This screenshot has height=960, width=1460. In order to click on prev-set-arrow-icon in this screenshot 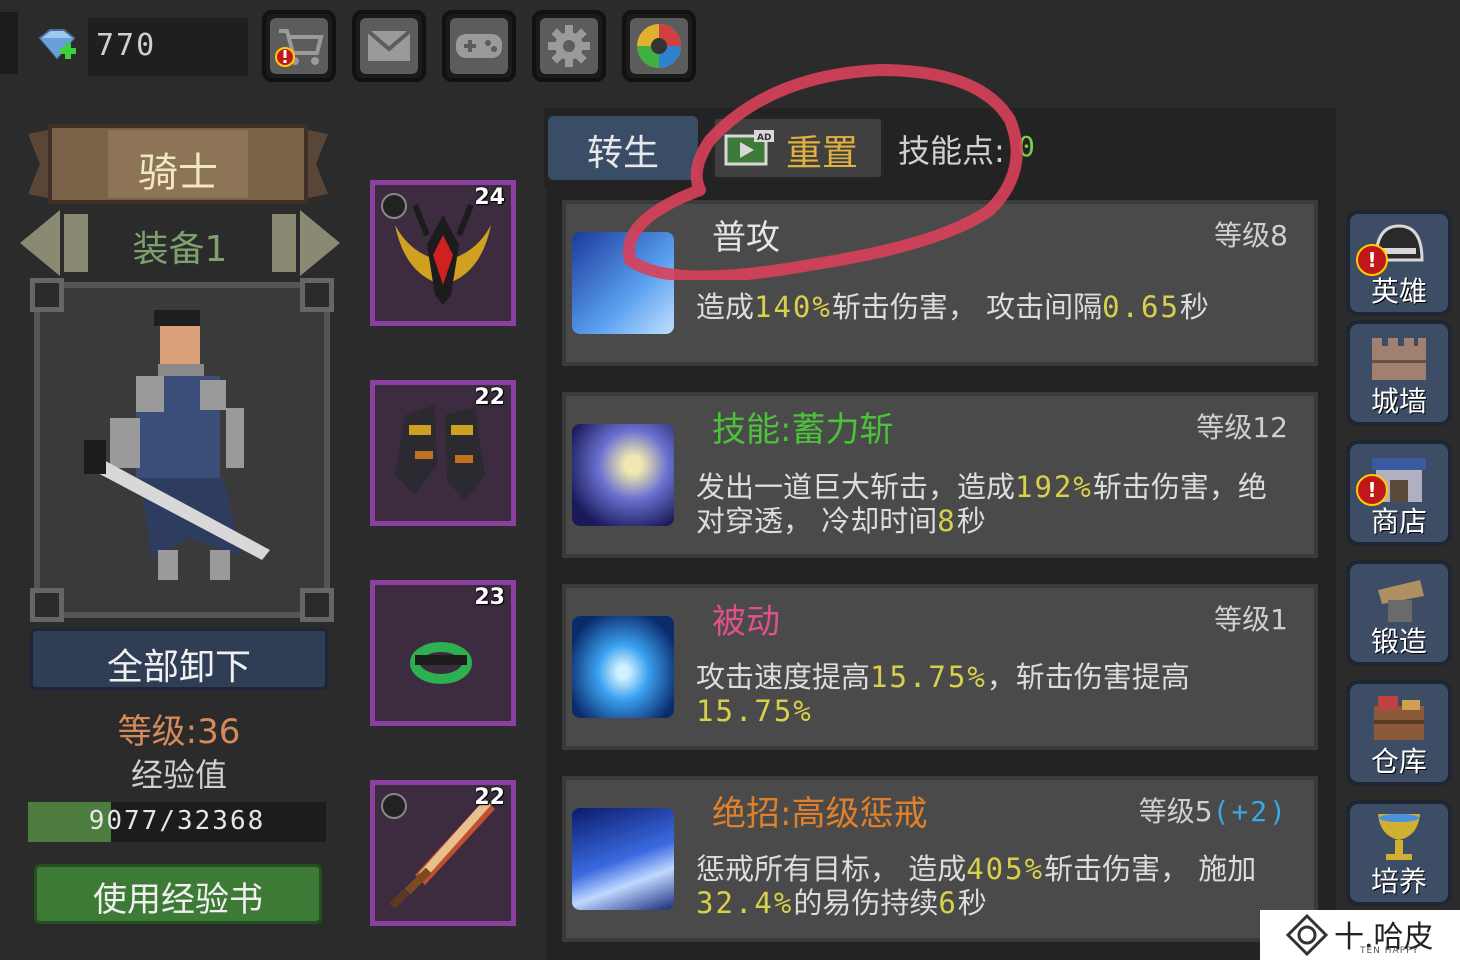, I will do `click(54, 243)`.